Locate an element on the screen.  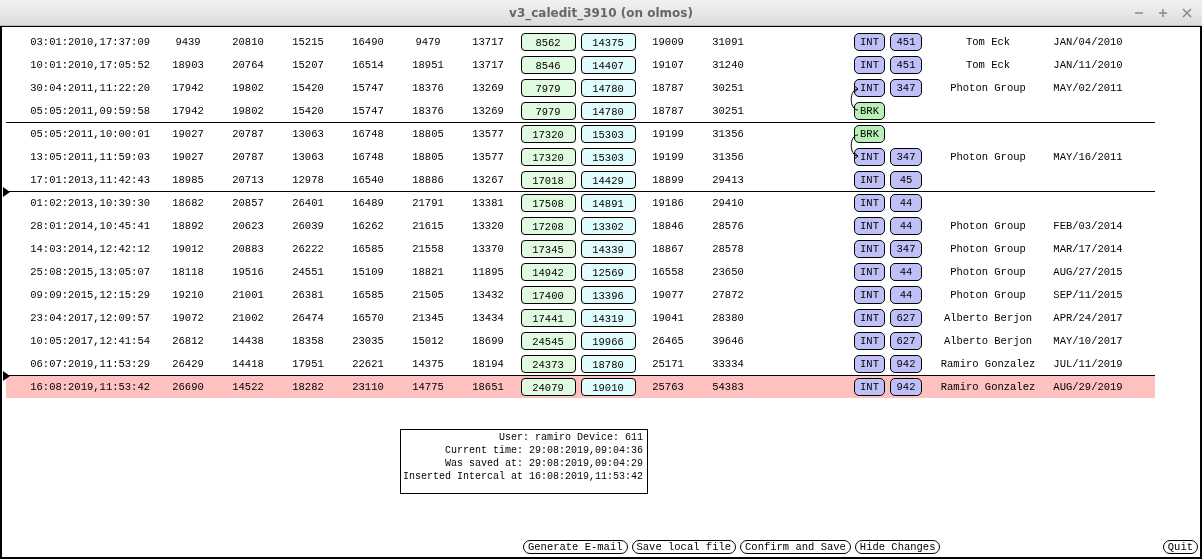
table-row: 05:05:2011,09:59:58 17942 19802 15420 15747 18376 13269 7979 14780 18787 30251 BRK is located at coordinates (580, 110).